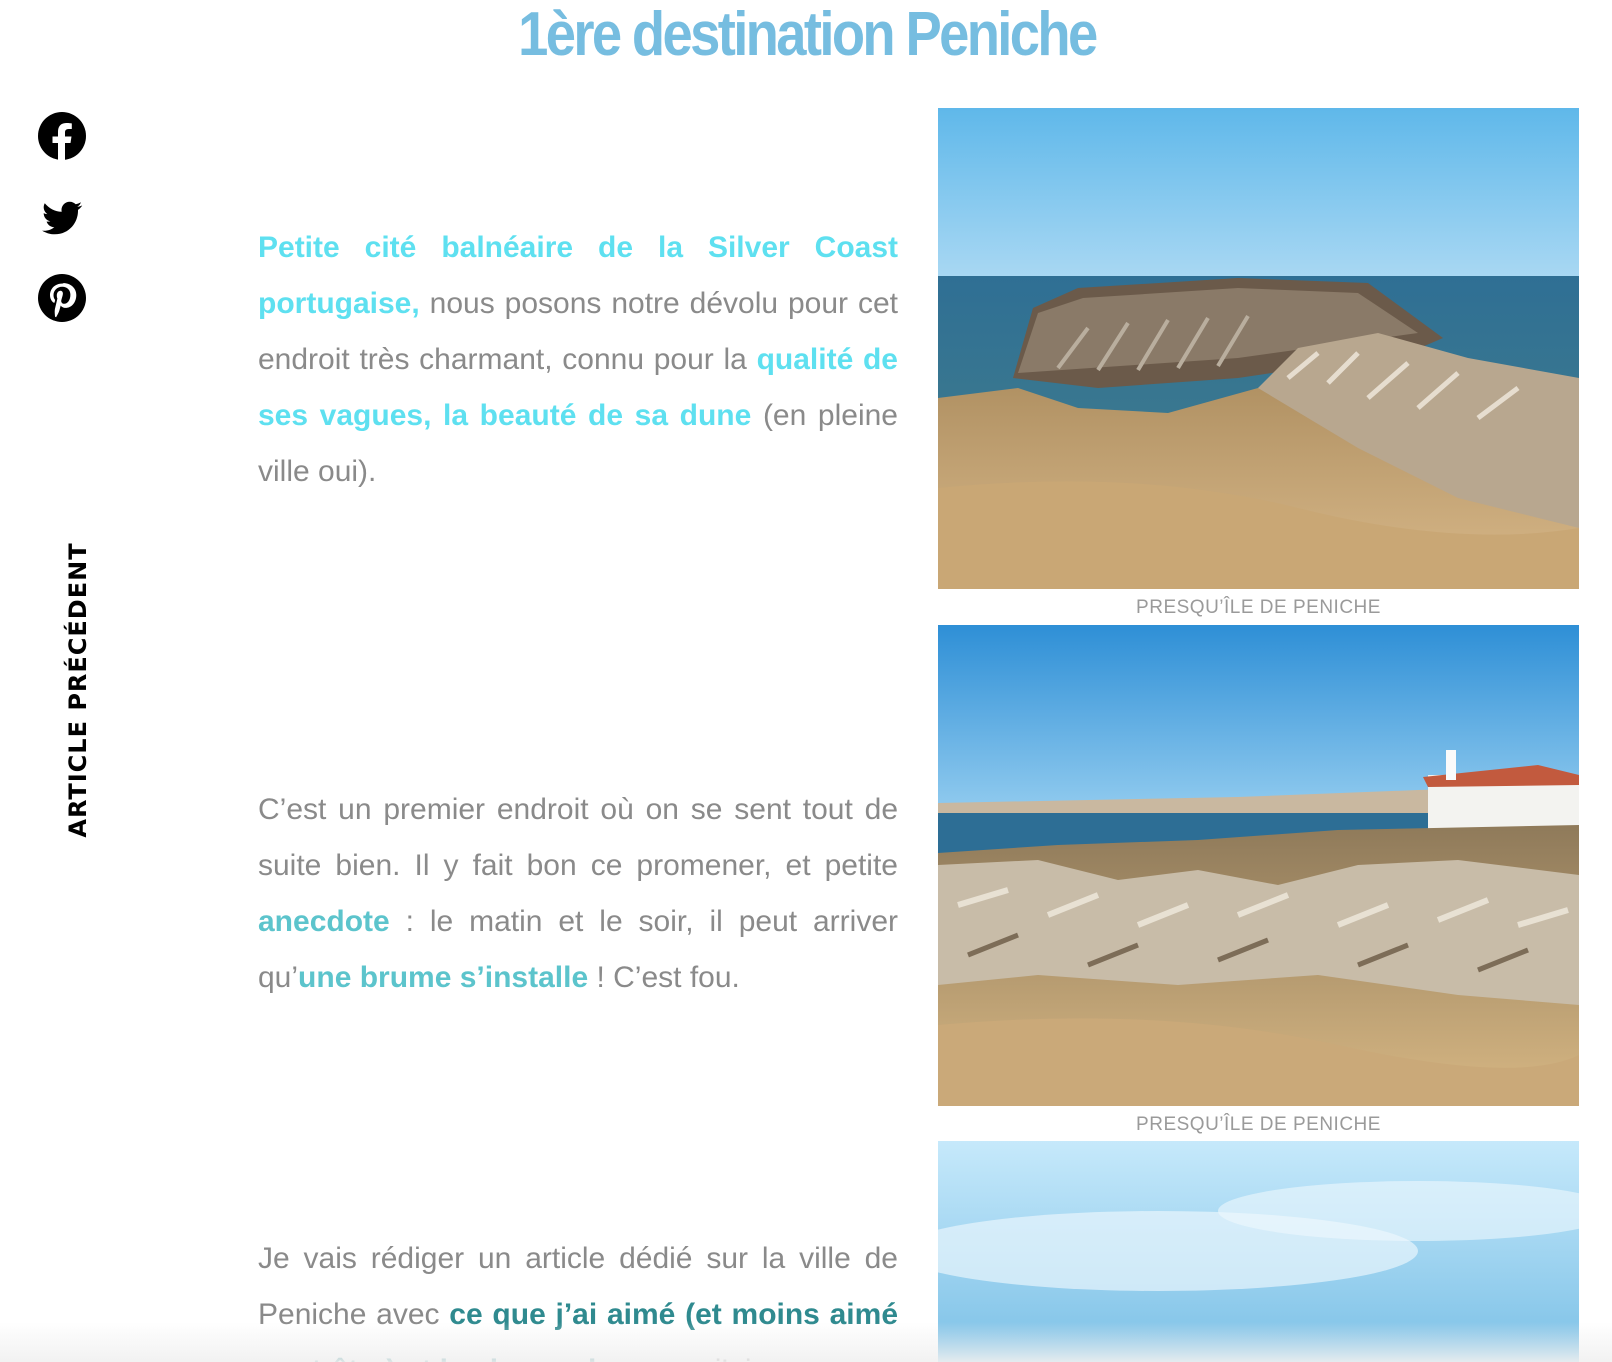 The height and width of the screenshot is (1362, 1612). I want to click on pinterest-icon, so click(62, 298).